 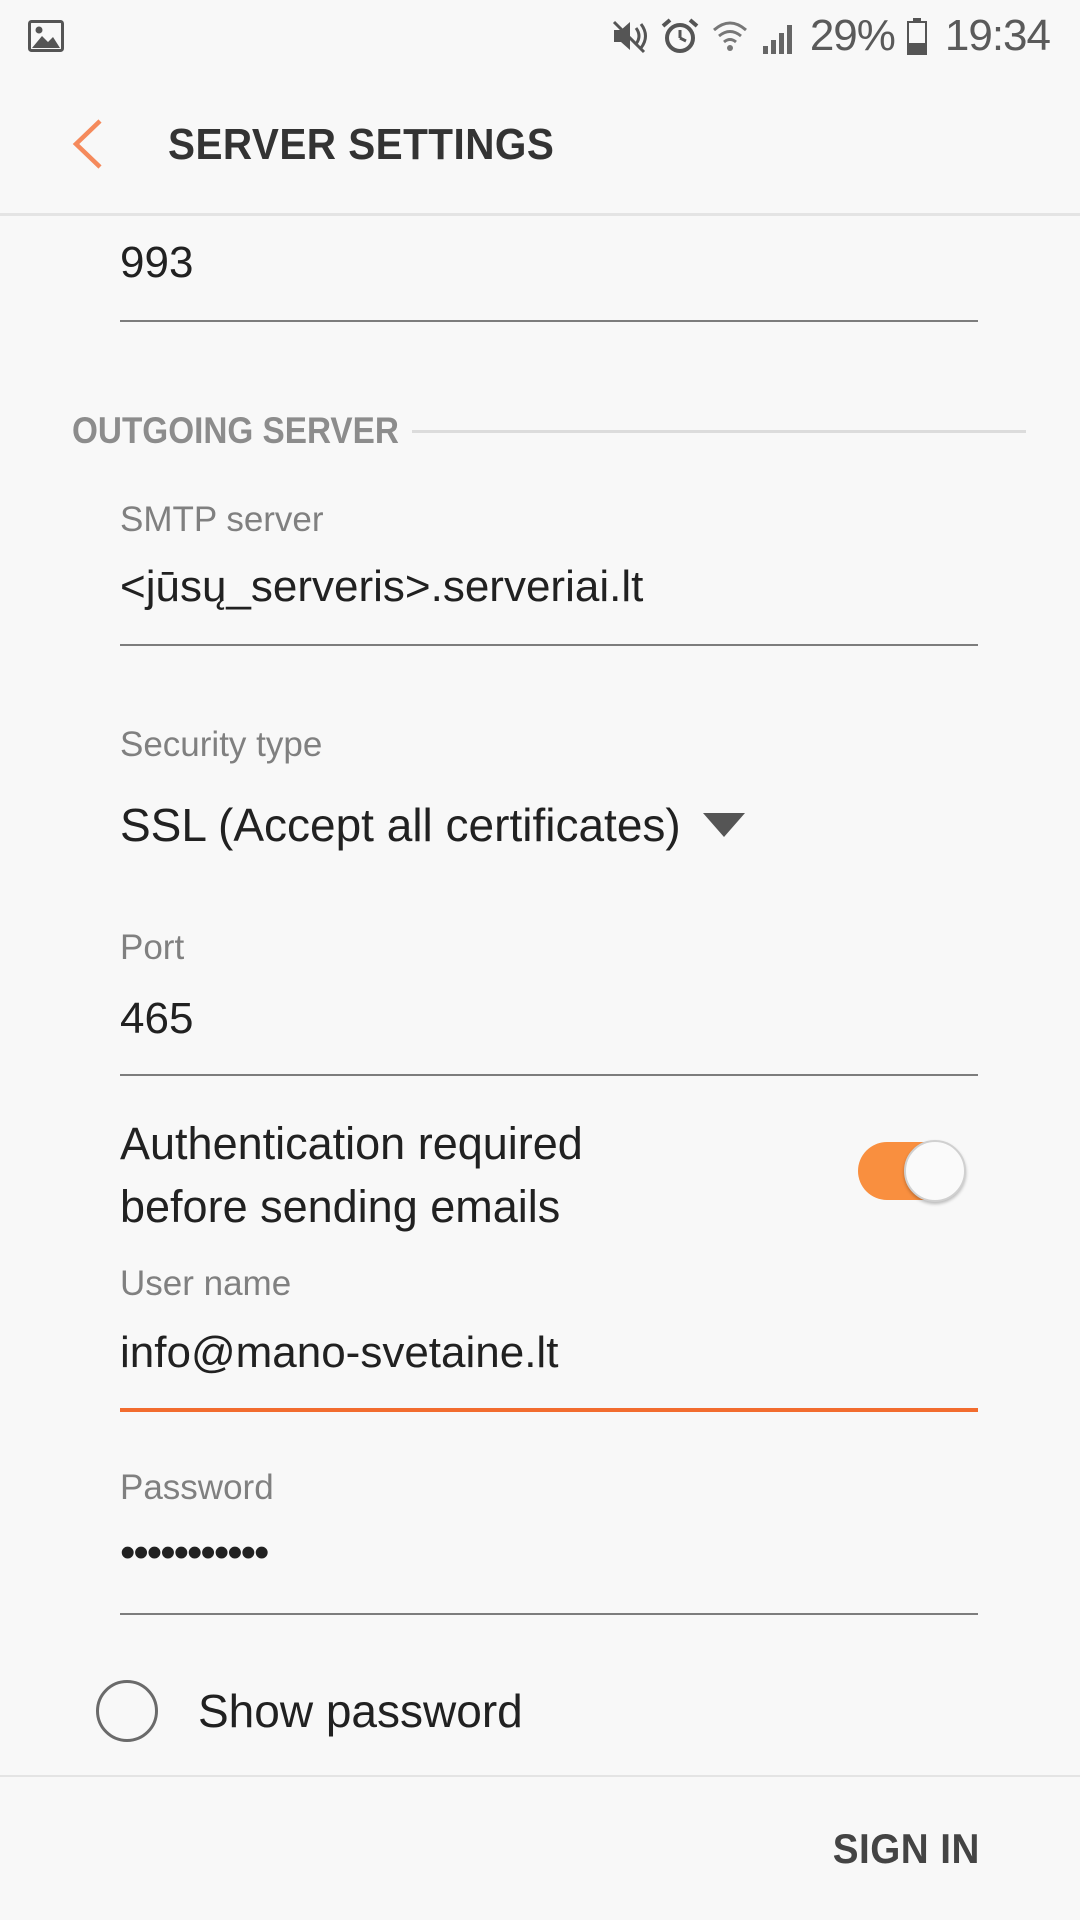 I want to click on password-label: Password, so click(x=197, y=1487).